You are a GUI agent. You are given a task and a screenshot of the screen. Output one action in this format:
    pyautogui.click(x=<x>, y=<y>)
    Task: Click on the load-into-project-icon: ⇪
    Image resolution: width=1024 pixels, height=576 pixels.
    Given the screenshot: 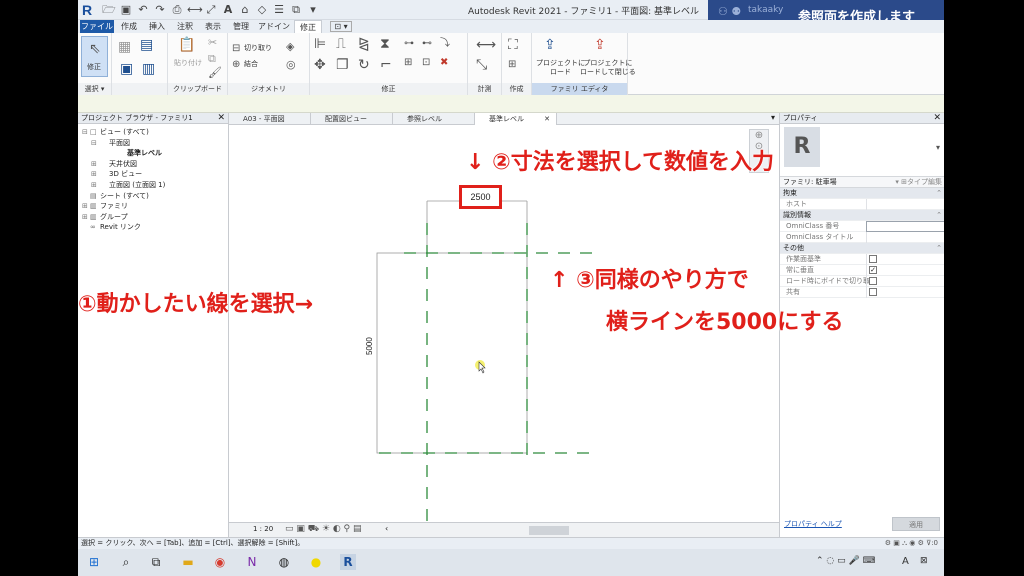 What is the action you would take?
    pyautogui.click(x=550, y=45)
    